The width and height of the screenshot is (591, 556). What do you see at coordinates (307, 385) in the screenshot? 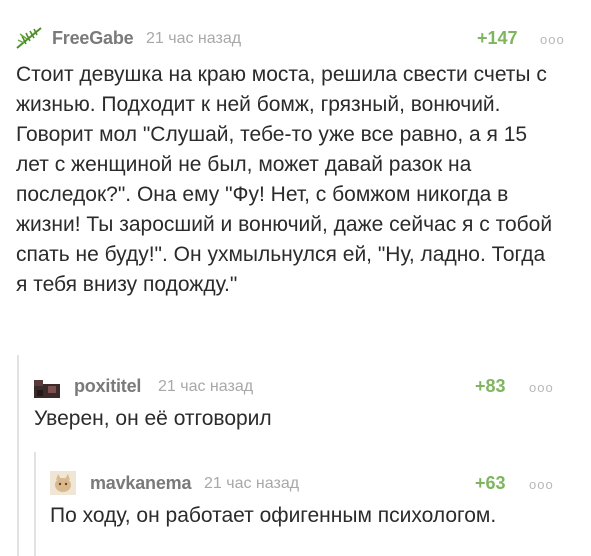
I see `comment-header: poxititel 21 час назад +83 ooo` at bounding box center [307, 385].